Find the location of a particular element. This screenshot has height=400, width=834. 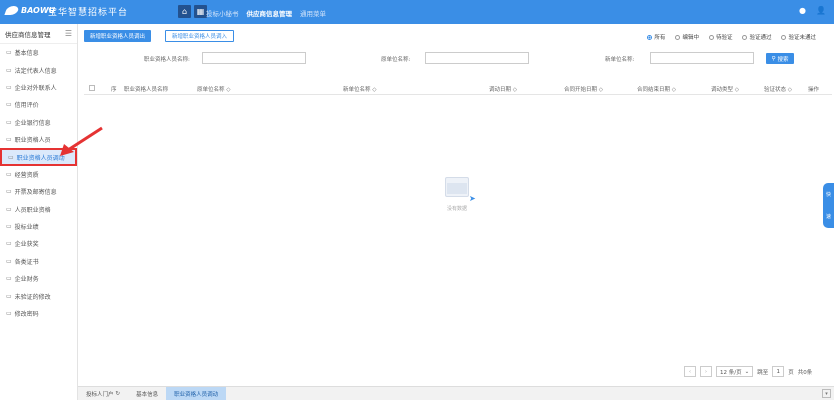

col-verify-status: 验证状态 ◇ is located at coordinates (778, 89).